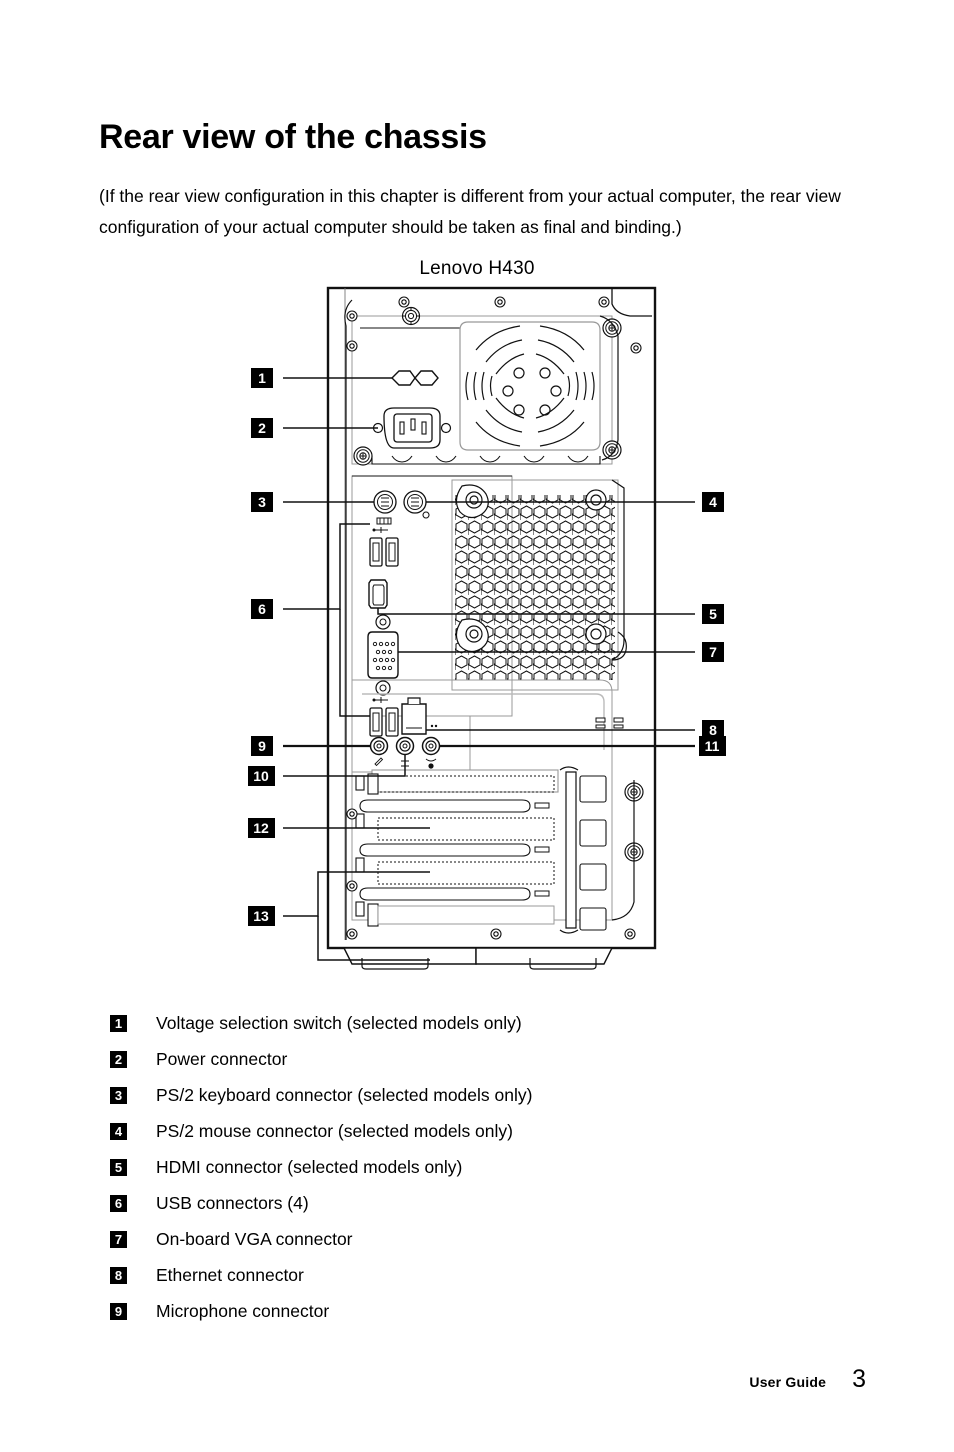 This screenshot has height=1452, width=954. I want to click on svg-text: 1, so click(262, 378).